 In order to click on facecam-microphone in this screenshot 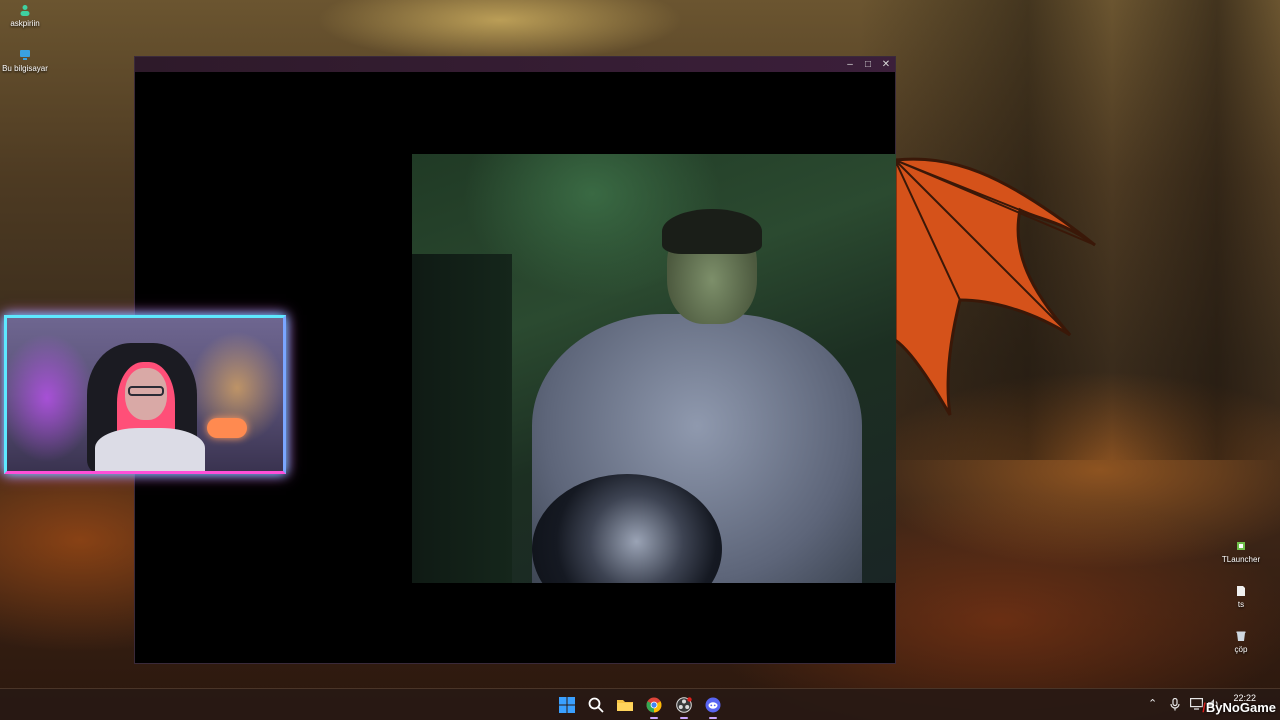, I will do `click(227, 428)`.